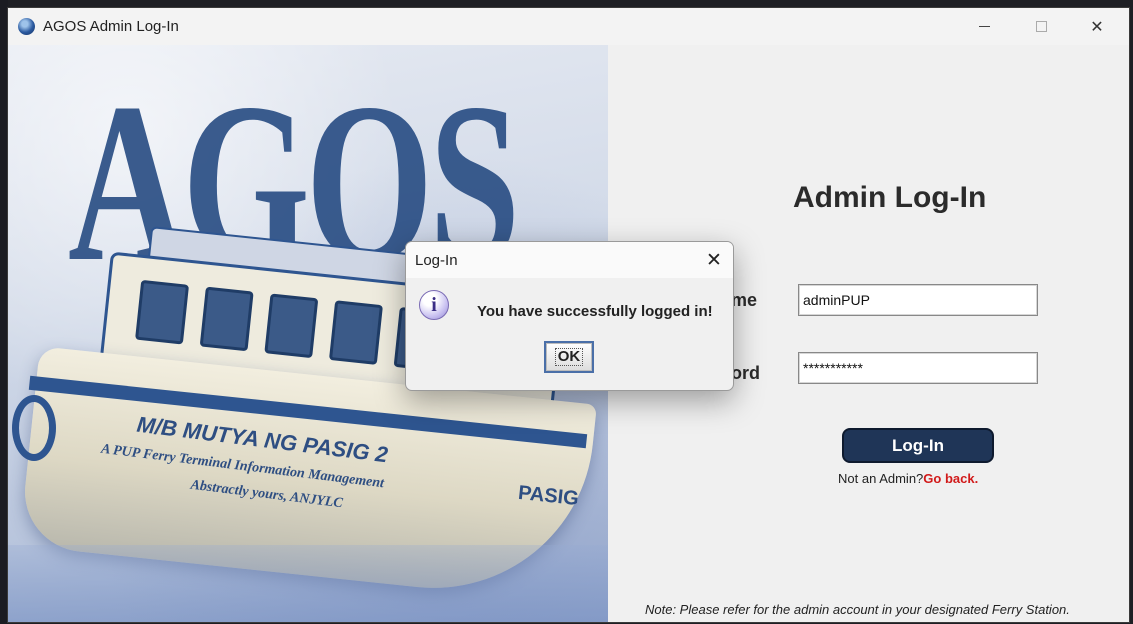  I want to click on info-icon: i, so click(434, 305).